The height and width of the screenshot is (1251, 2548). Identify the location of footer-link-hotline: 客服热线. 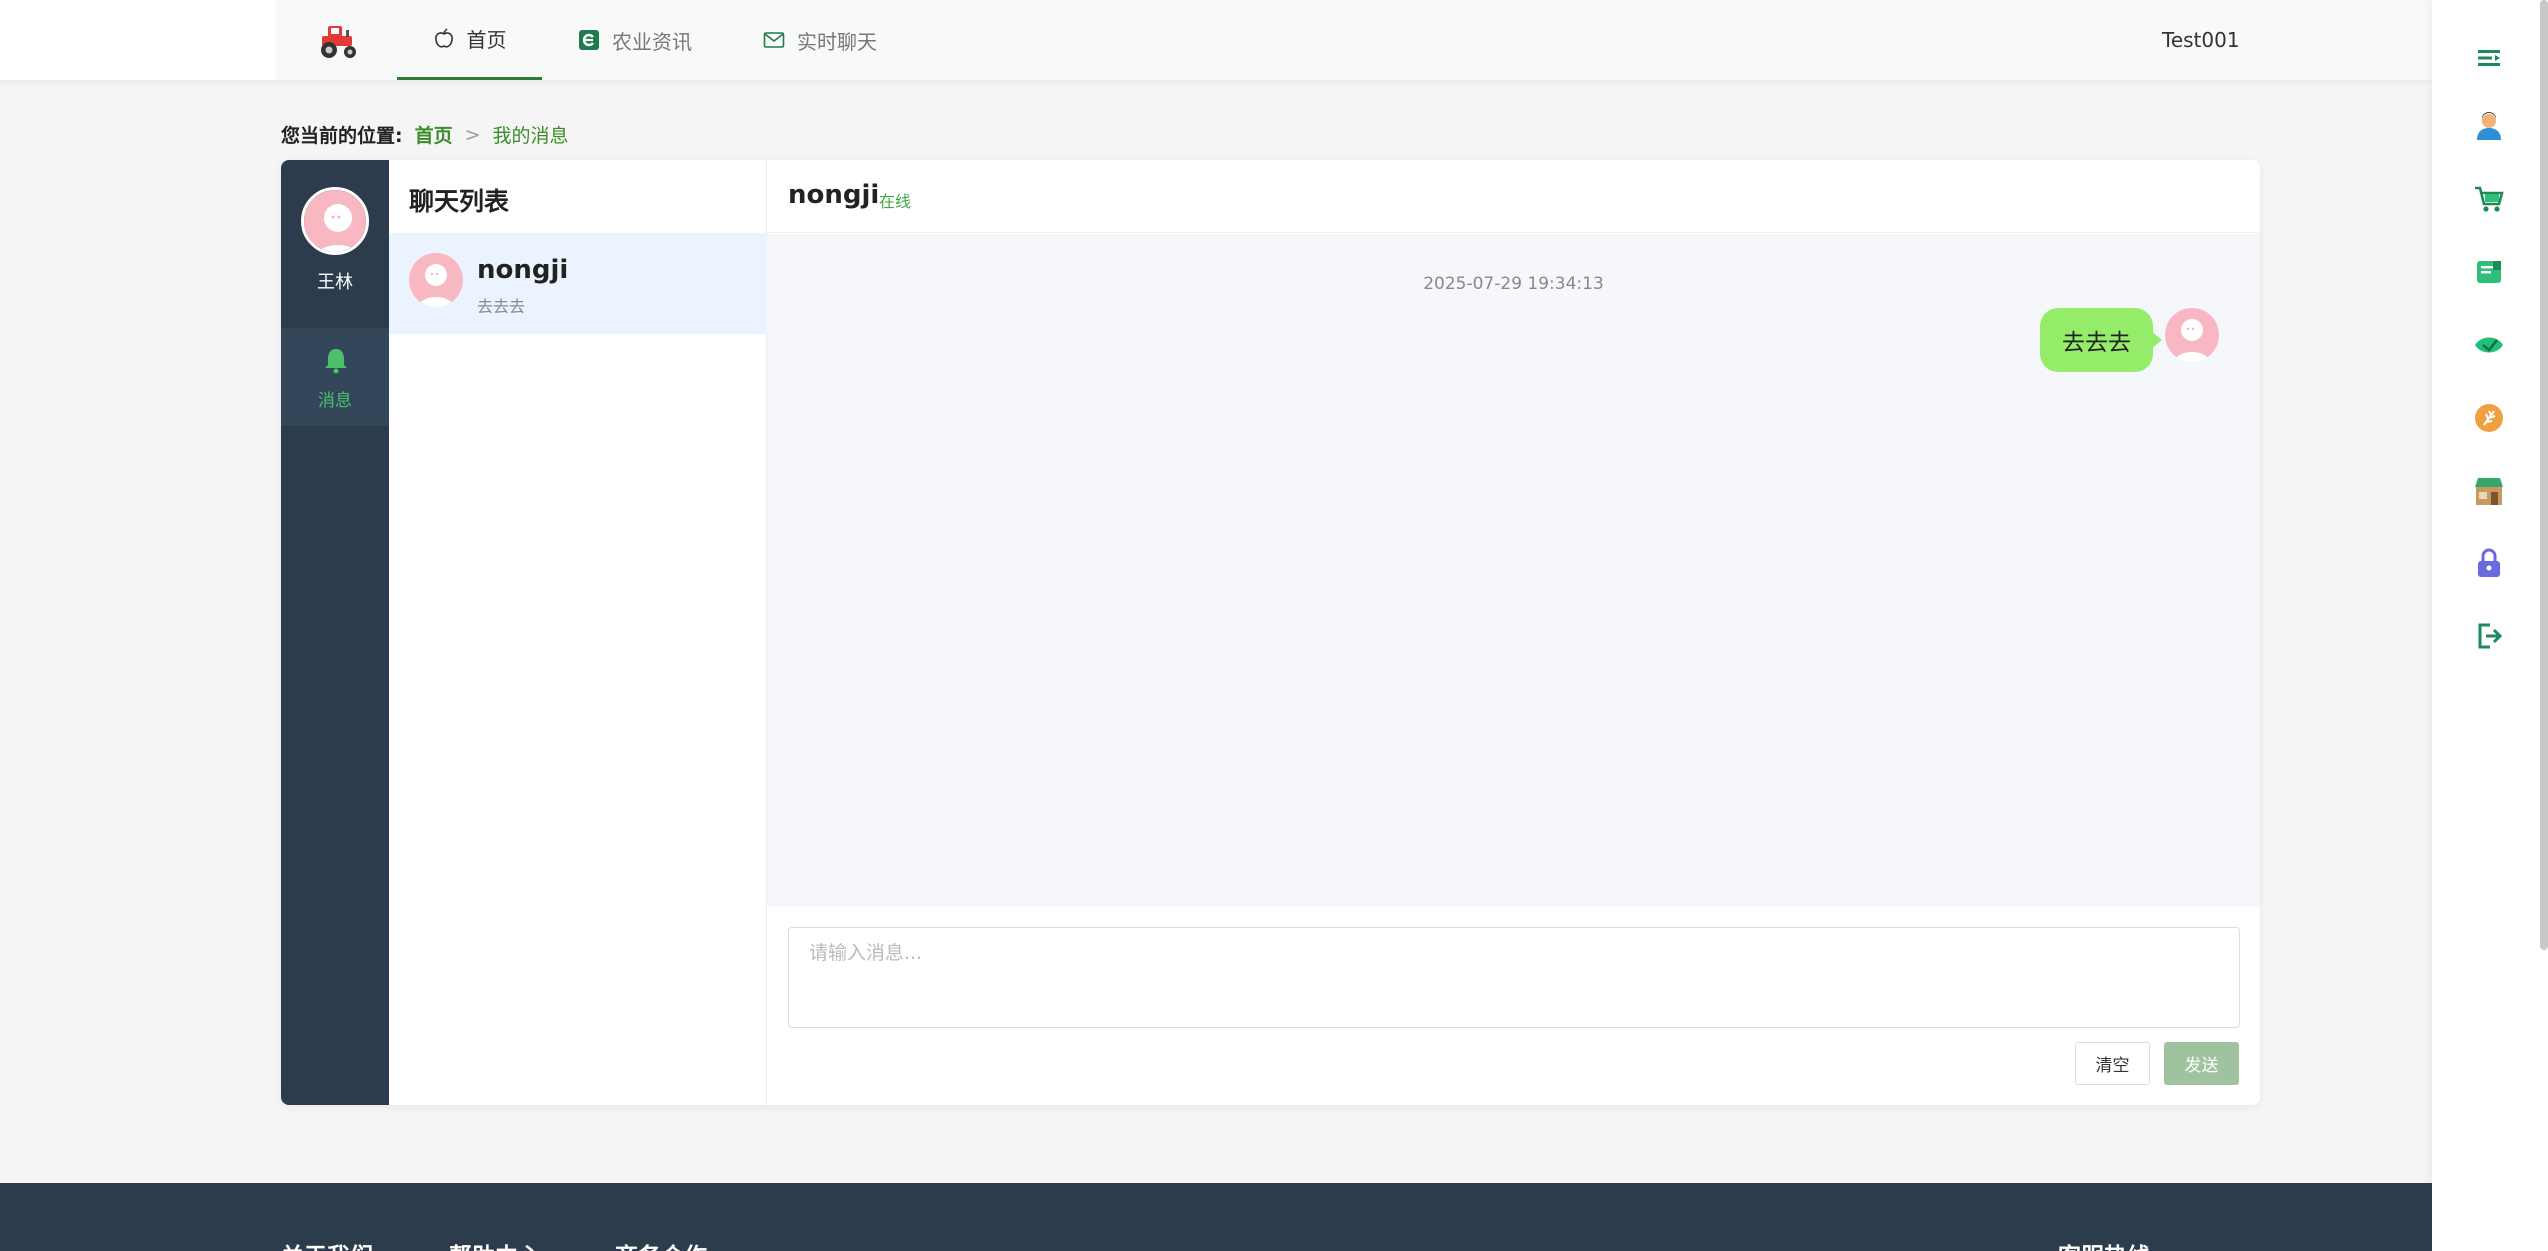
(2104, 1244).